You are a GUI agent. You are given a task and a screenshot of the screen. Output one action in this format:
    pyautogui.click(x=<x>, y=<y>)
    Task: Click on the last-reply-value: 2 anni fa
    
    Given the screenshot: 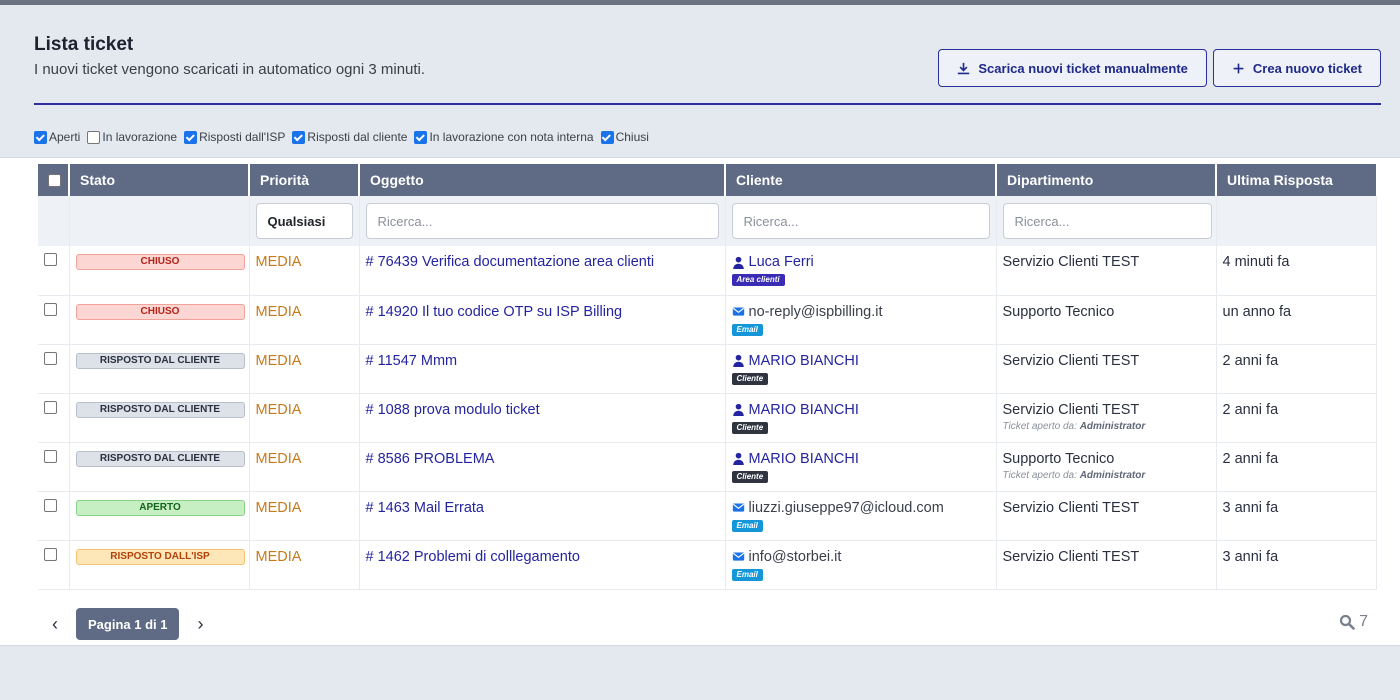 What is the action you would take?
    pyautogui.click(x=1250, y=458)
    